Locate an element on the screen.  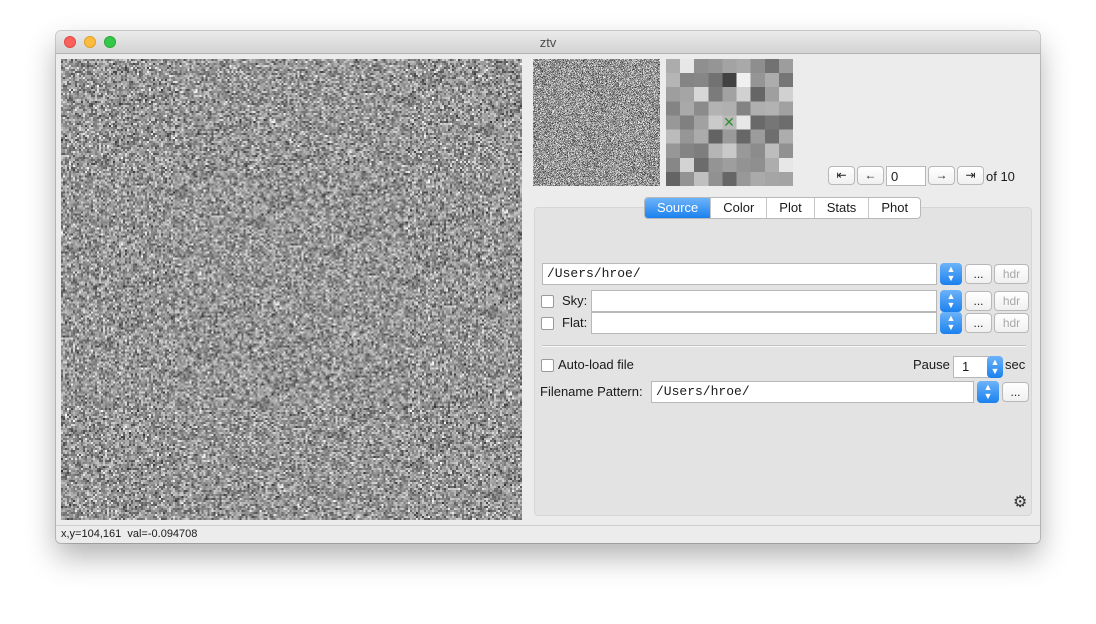
frame-count-label: of 10 is located at coordinates (1000, 176).